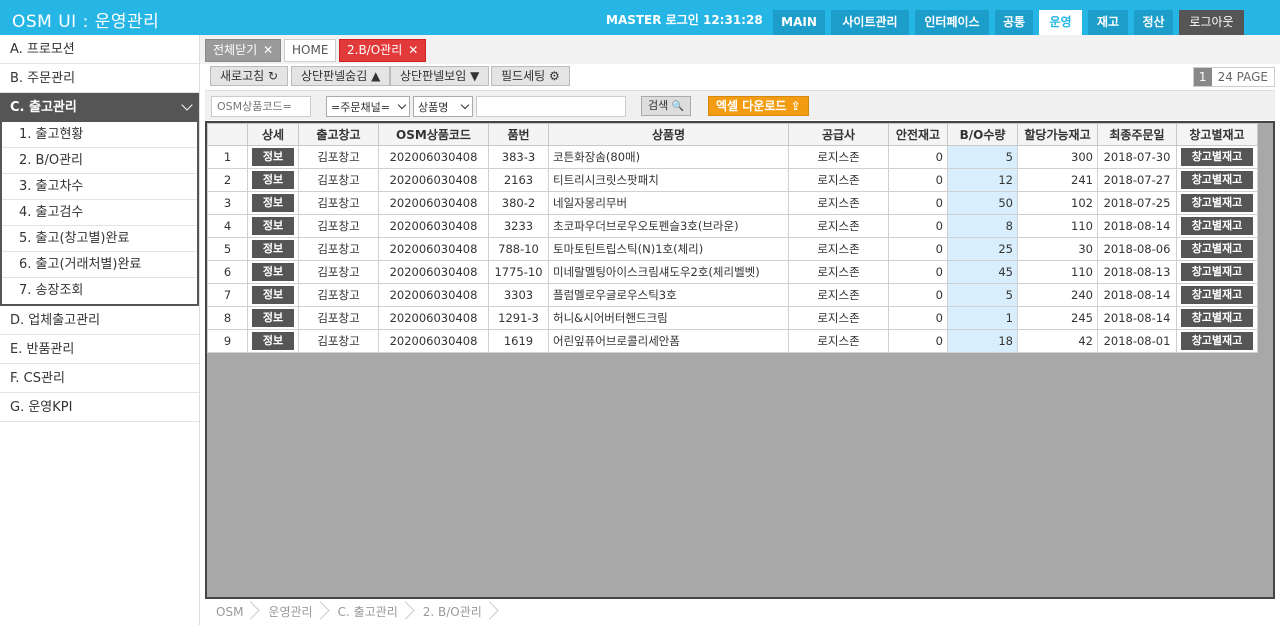 Image resolution: width=1280 pixels, height=625 pixels. What do you see at coordinates (99, 407) in the screenshot?
I see `sidebar-item-kpi: G. 운영KPI` at bounding box center [99, 407].